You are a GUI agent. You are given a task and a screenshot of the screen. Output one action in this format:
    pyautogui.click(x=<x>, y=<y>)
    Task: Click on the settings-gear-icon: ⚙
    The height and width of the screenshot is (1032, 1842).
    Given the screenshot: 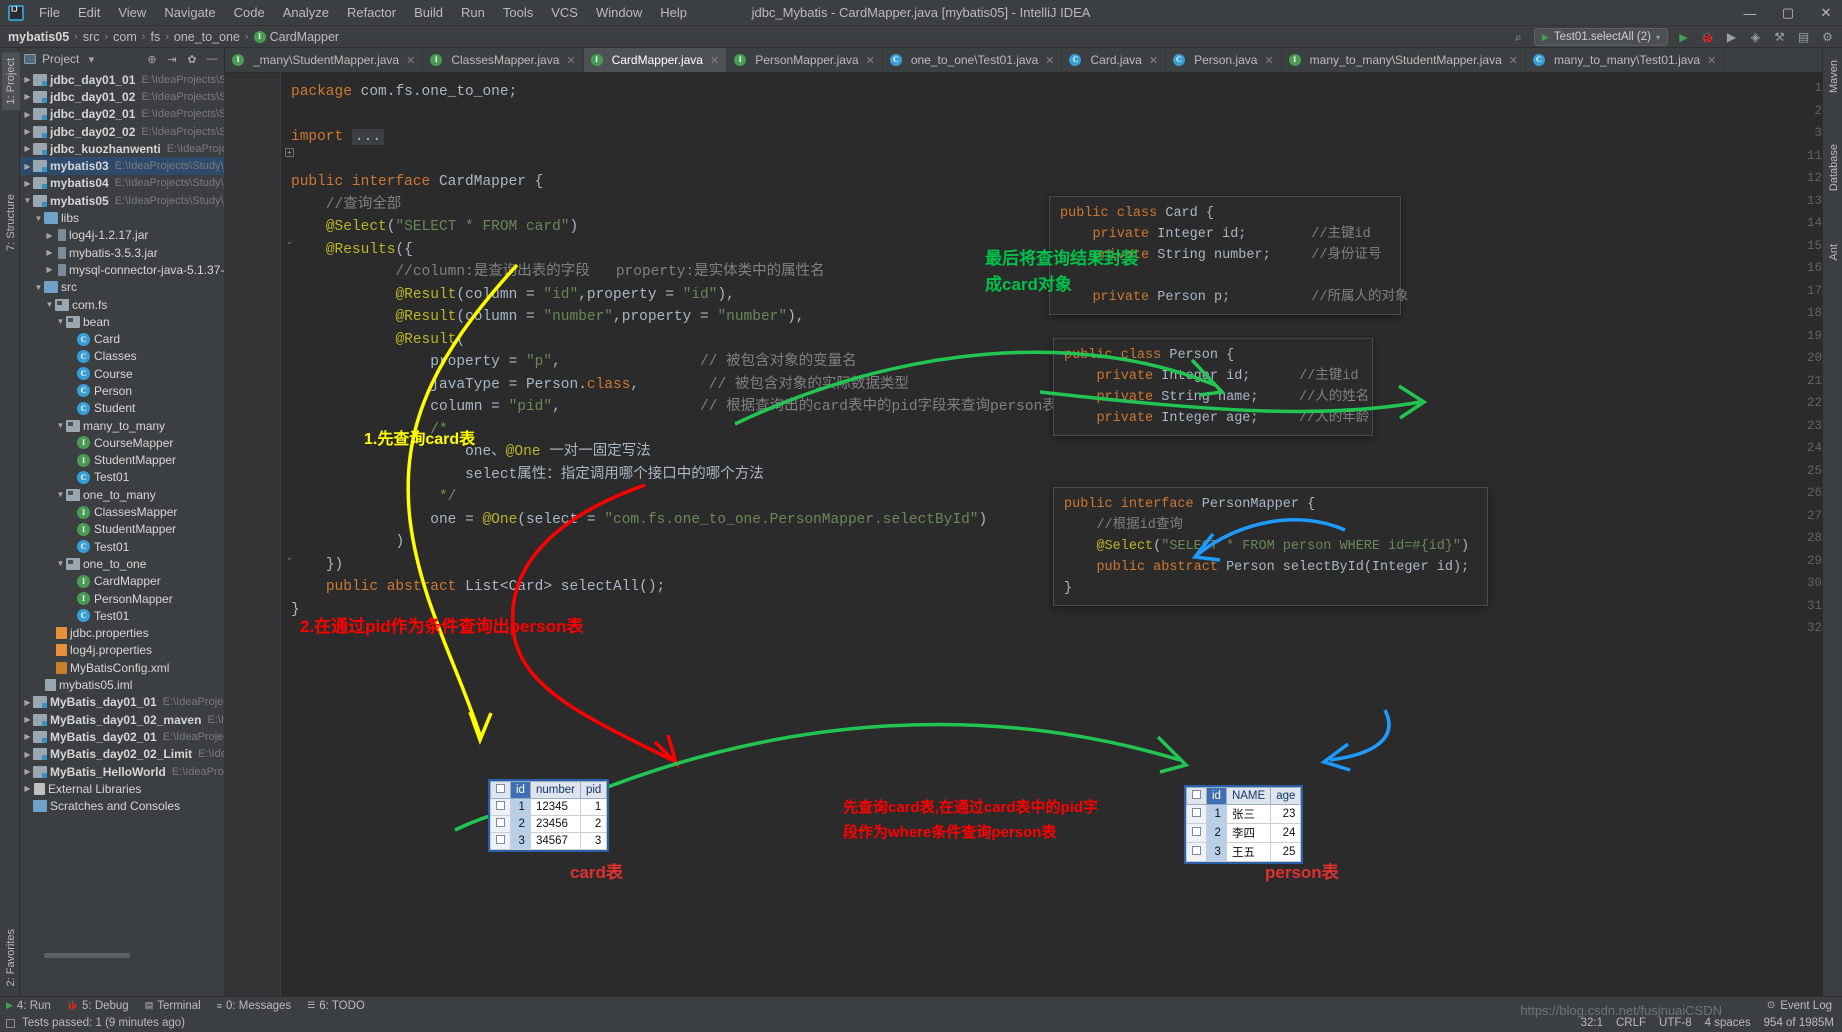 What is the action you would take?
    pyautogui.click(x=1827, y=37)
    